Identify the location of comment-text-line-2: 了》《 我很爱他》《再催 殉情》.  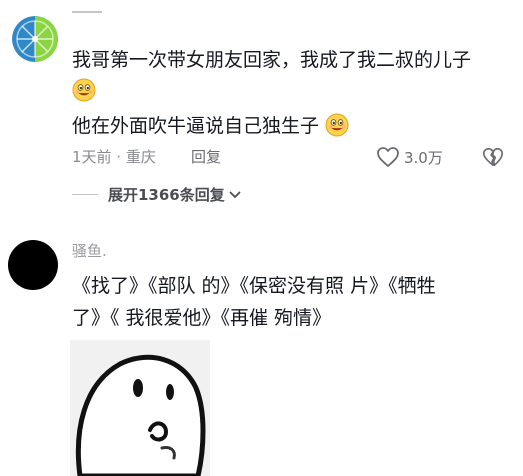
(202, 318).